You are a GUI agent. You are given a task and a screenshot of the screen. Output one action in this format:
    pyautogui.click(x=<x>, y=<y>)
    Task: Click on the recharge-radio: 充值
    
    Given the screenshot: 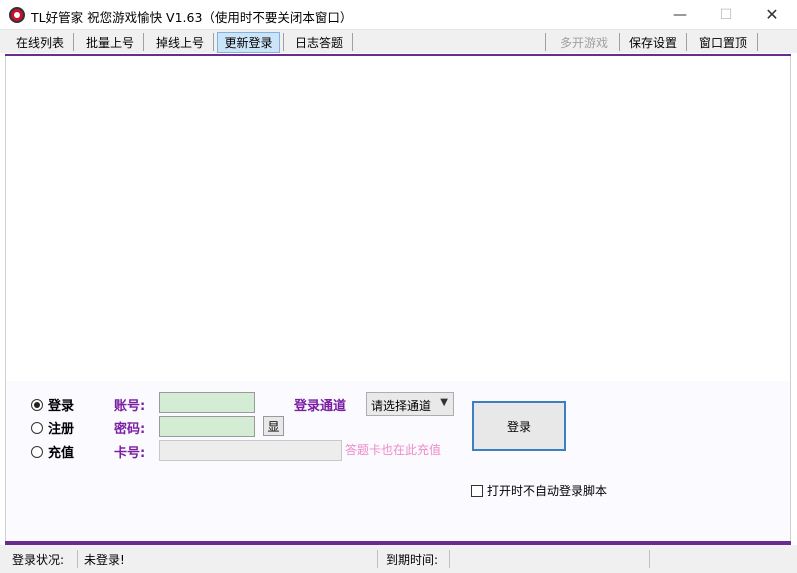 What is the action you would take?
    pyautogui.click(x=52, y=451)
    